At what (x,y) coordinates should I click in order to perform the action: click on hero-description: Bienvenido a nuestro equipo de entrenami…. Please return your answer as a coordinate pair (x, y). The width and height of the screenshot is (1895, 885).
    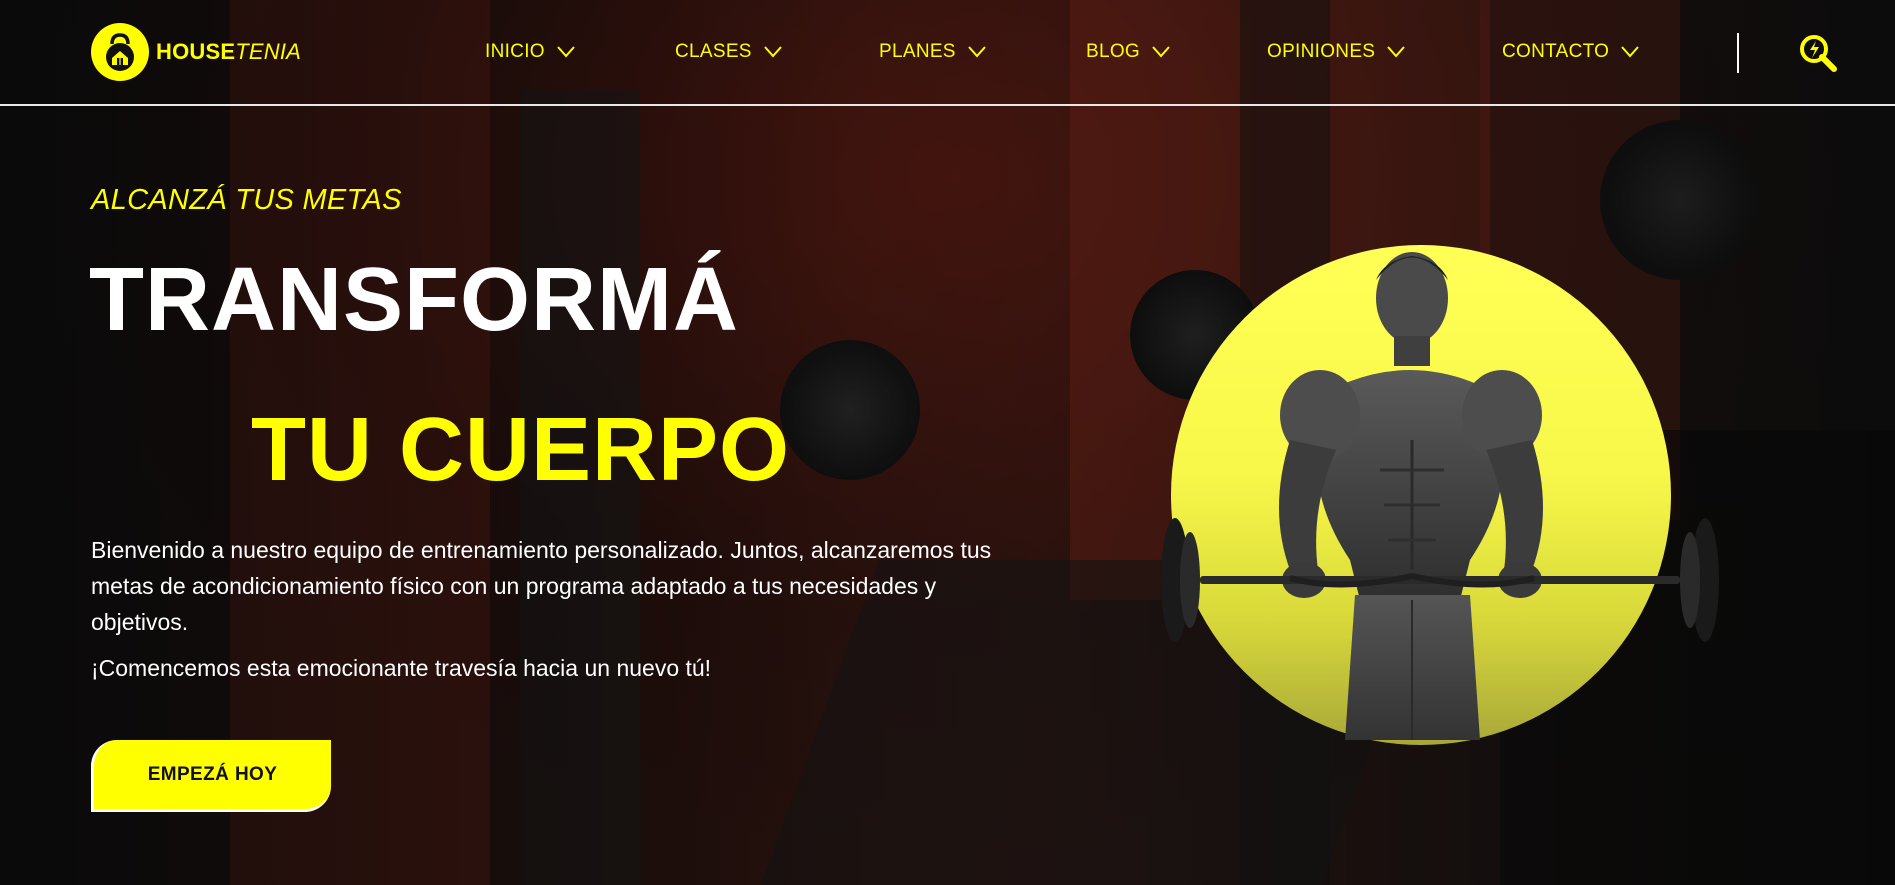
    Looking at the image, I should click on (541, 586).